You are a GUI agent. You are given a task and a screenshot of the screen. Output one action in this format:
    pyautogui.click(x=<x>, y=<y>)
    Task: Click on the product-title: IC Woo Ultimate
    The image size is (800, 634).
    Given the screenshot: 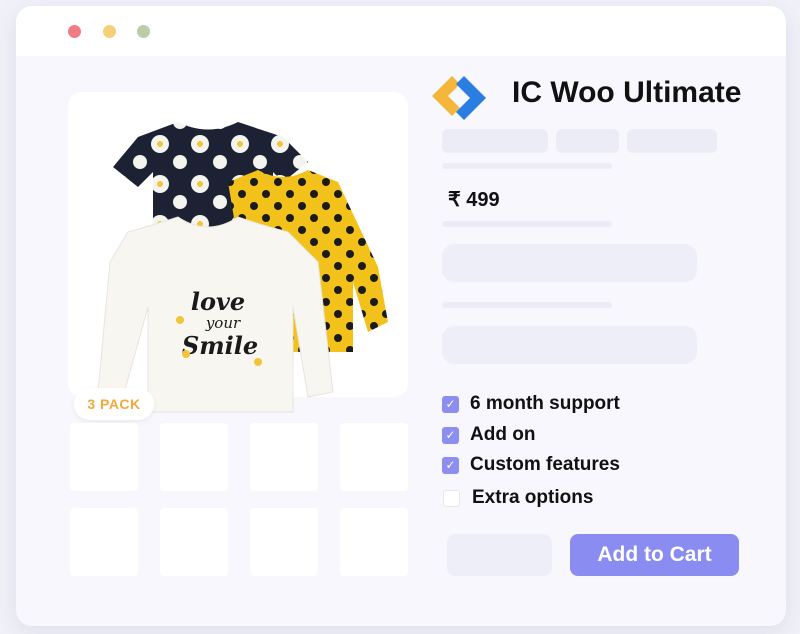 What is the action you would take?
    pyautogui.click(x=627, y=92)
    